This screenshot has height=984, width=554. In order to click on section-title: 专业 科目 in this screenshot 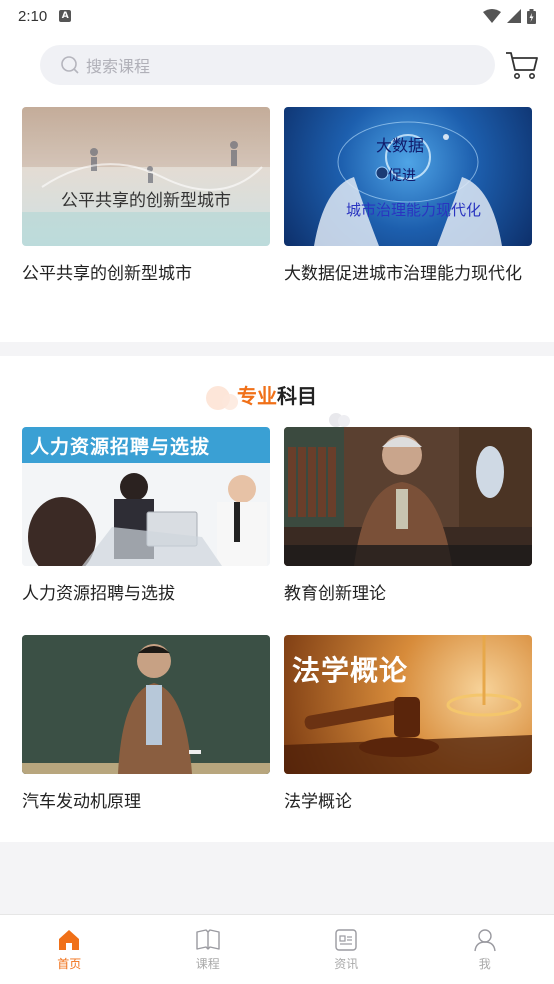, I will do `click(277, 400)`.